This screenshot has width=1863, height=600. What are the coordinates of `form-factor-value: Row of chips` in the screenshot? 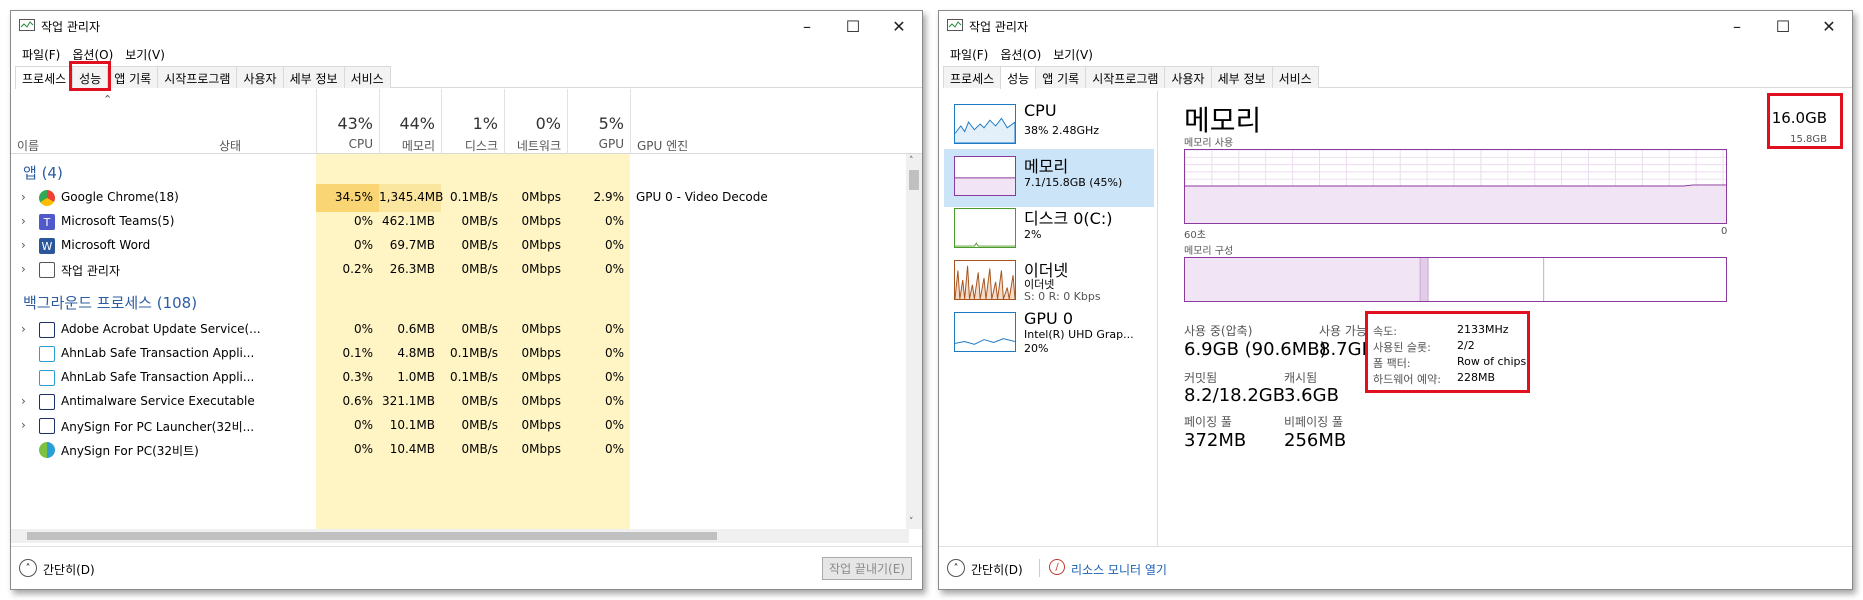 It's located at (1492, 361).